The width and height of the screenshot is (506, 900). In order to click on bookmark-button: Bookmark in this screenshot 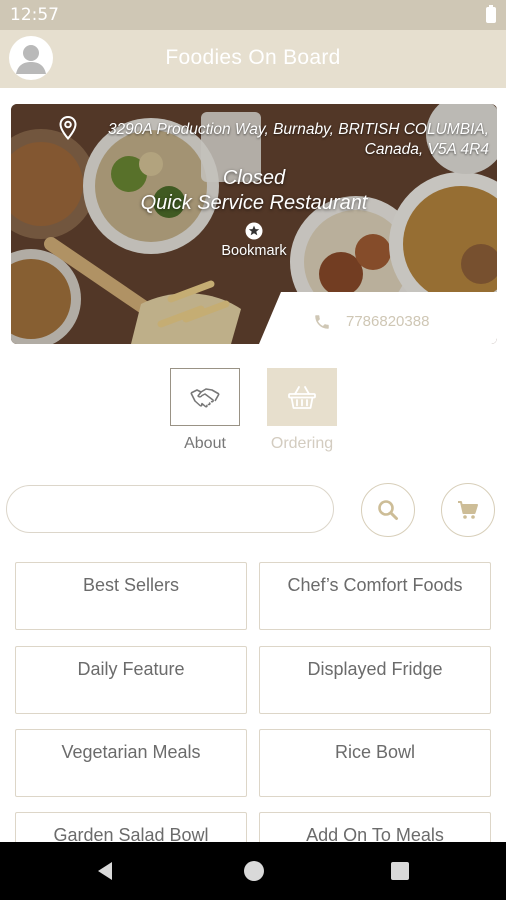, I will do `click(254, 240)`.